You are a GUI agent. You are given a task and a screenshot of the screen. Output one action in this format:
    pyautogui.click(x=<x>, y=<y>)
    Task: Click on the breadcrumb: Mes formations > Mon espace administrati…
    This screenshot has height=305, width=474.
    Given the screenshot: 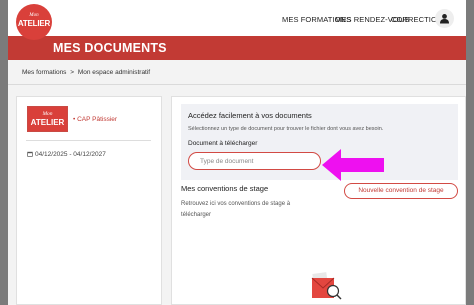 What is the action you would take?
    pyautogui.click(x=87, y=72)
    